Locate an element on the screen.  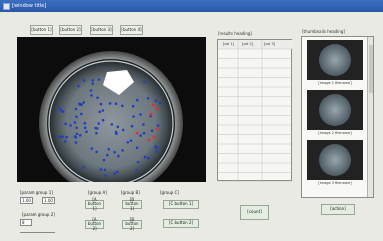
col-header-1: [col 1] is located at coordinates (229, 44).